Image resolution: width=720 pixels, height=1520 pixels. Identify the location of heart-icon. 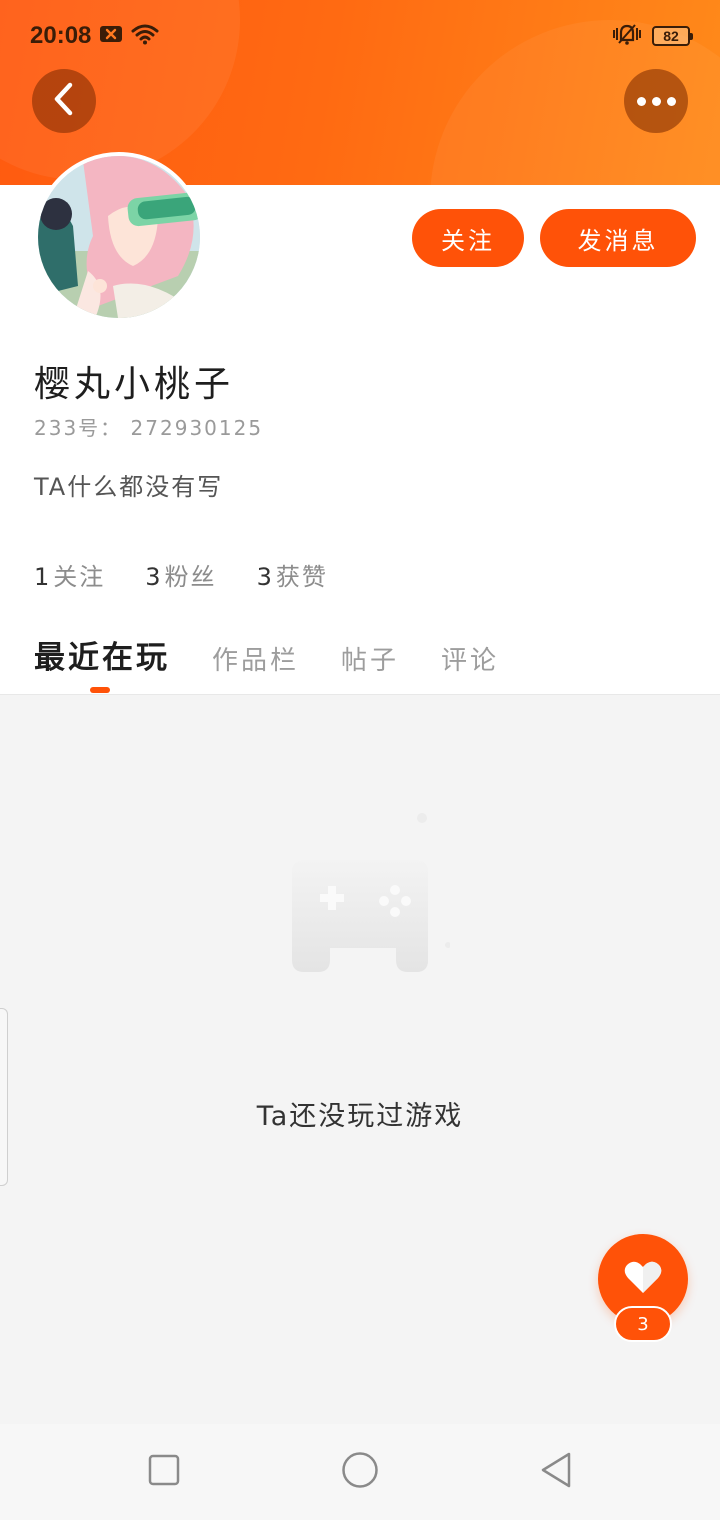
(643, 1279).